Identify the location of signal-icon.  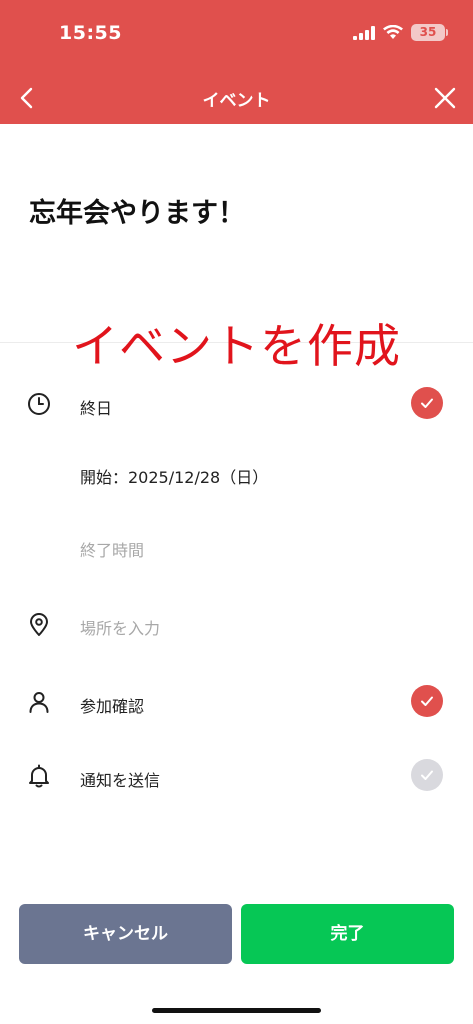
(364, 32).